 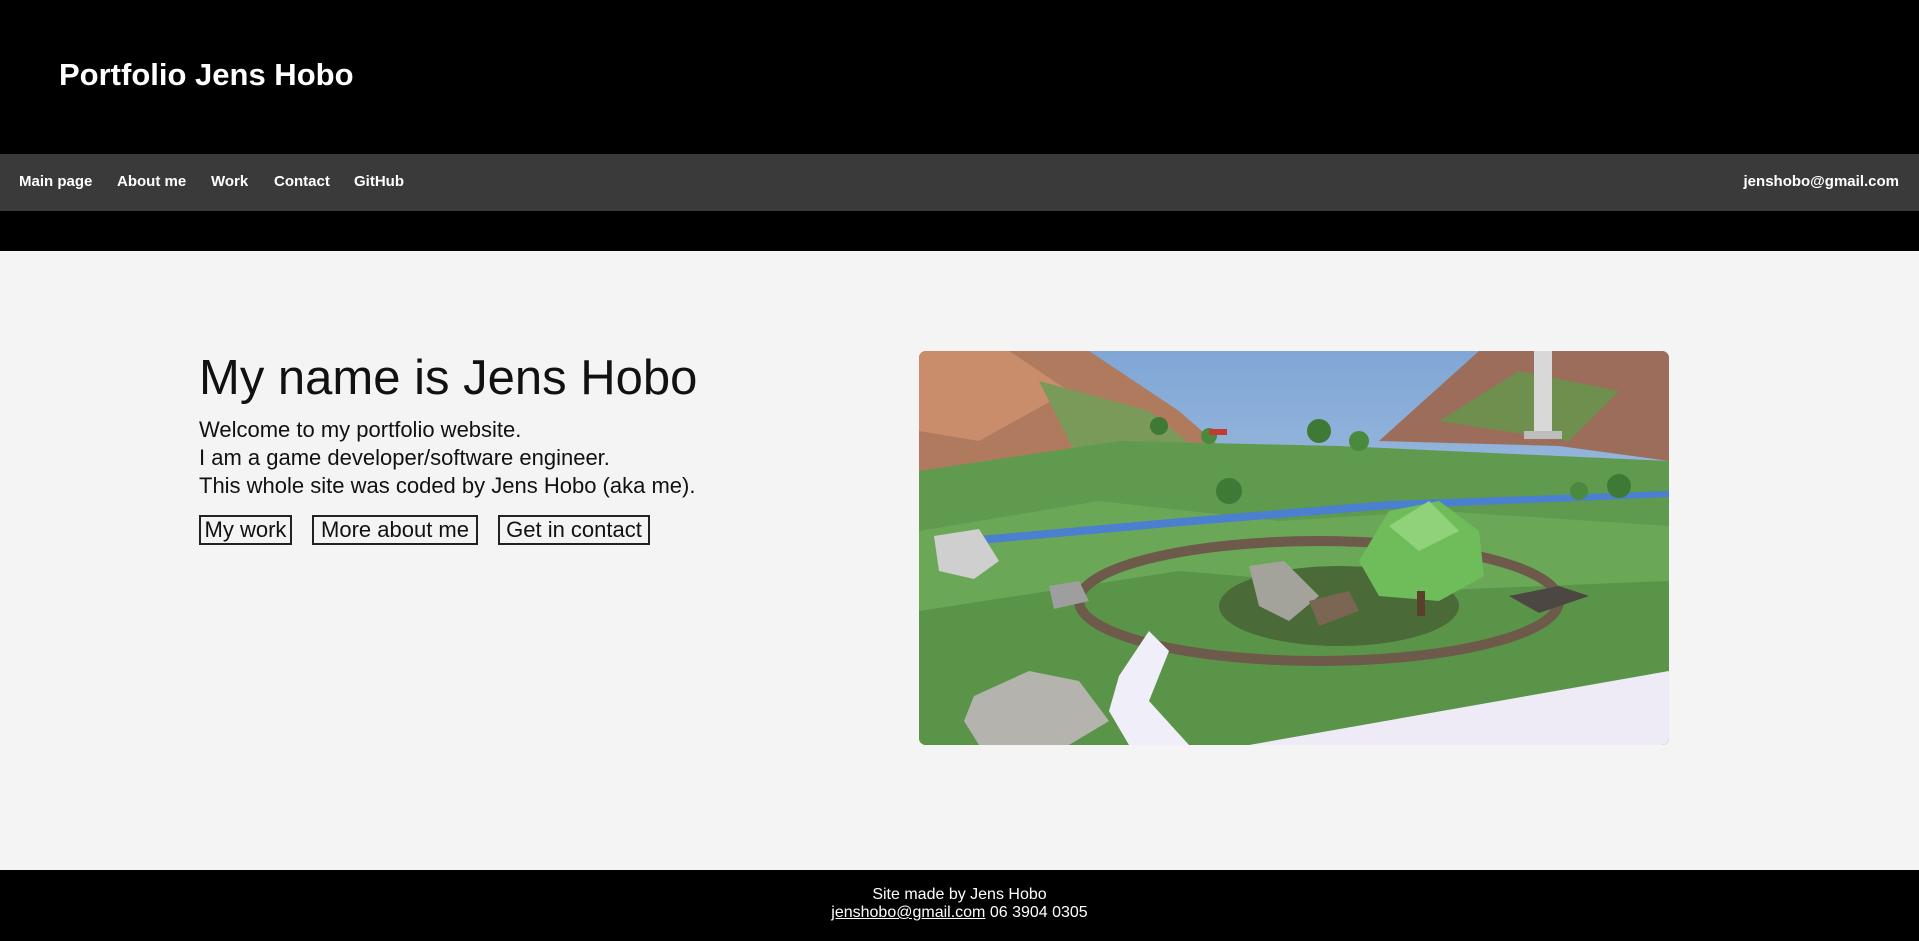 What do you see at coordinates (360, 429) in the screenshot?
I see `hero-line-welcome: Welcome to my portfolio website.` at bounding box center [360, 429].